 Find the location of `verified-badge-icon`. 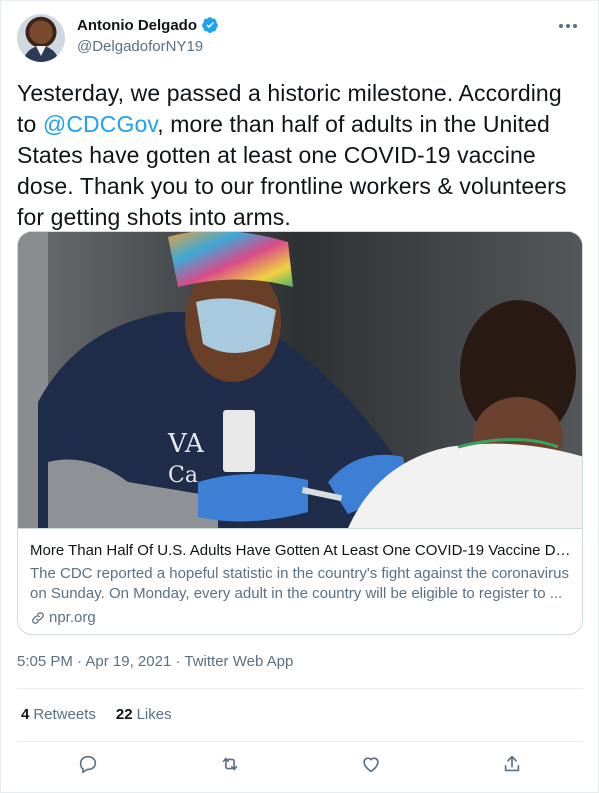

verified-badge-icon is located at coordinates (210, 25).